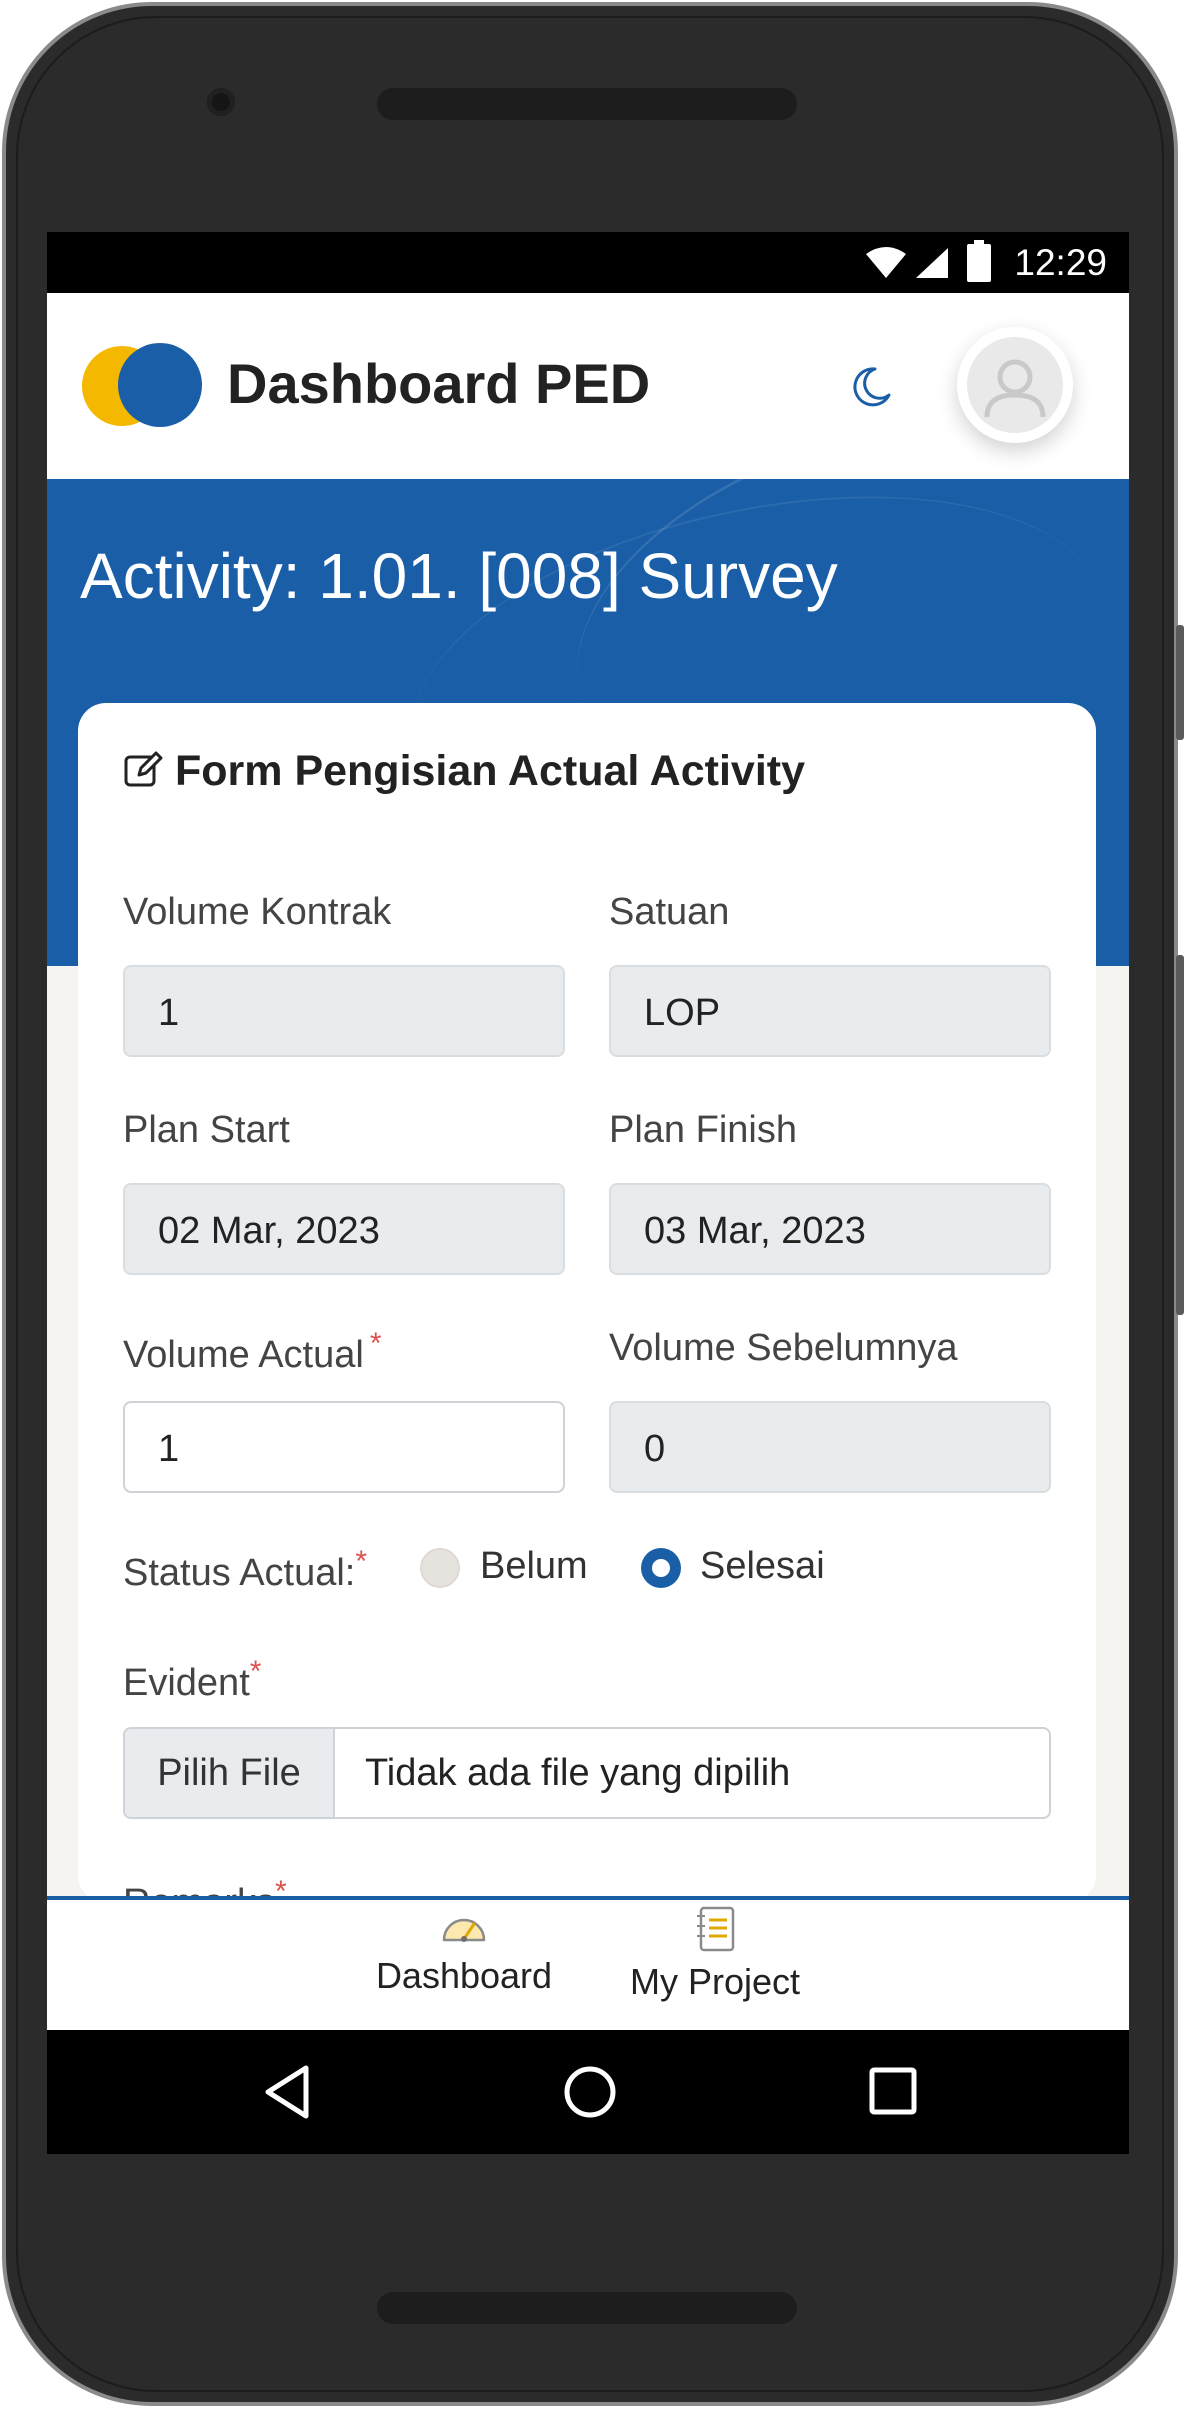 The image size is (1187, 2410). What do you see at coordinates (886, 262) in the screenshot?
I see `wifi-icon` at bounding box center [886, 262].